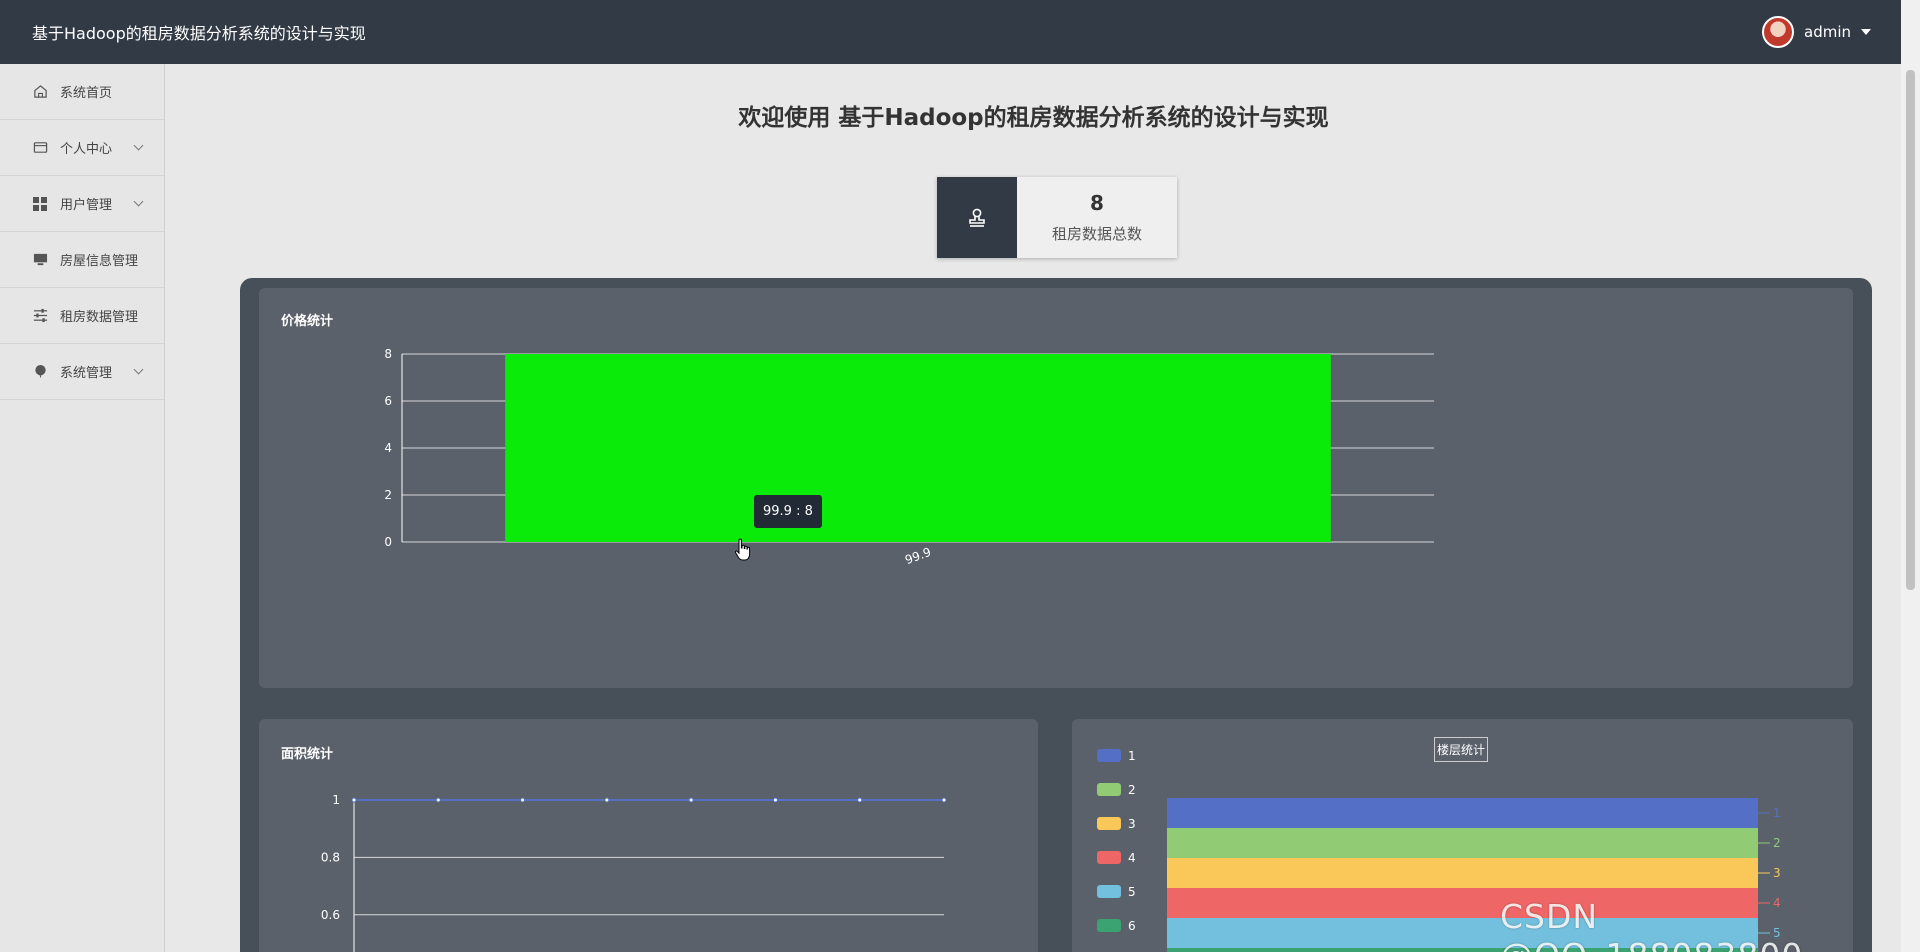 Image resolution: width=1920 pixels, height=952 pixels. I want to click on sidebar-item-house-info: 房屋信息管理, so click(82, 260).